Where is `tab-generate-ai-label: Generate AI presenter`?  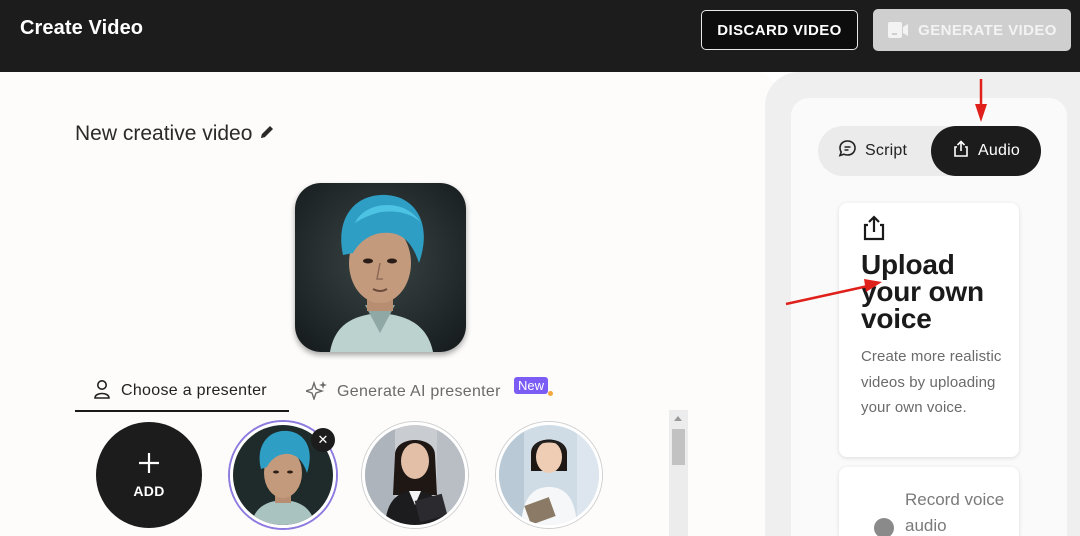
tab-generate-ai-label: Generate AI presenter is located at coordinates (419, 391).